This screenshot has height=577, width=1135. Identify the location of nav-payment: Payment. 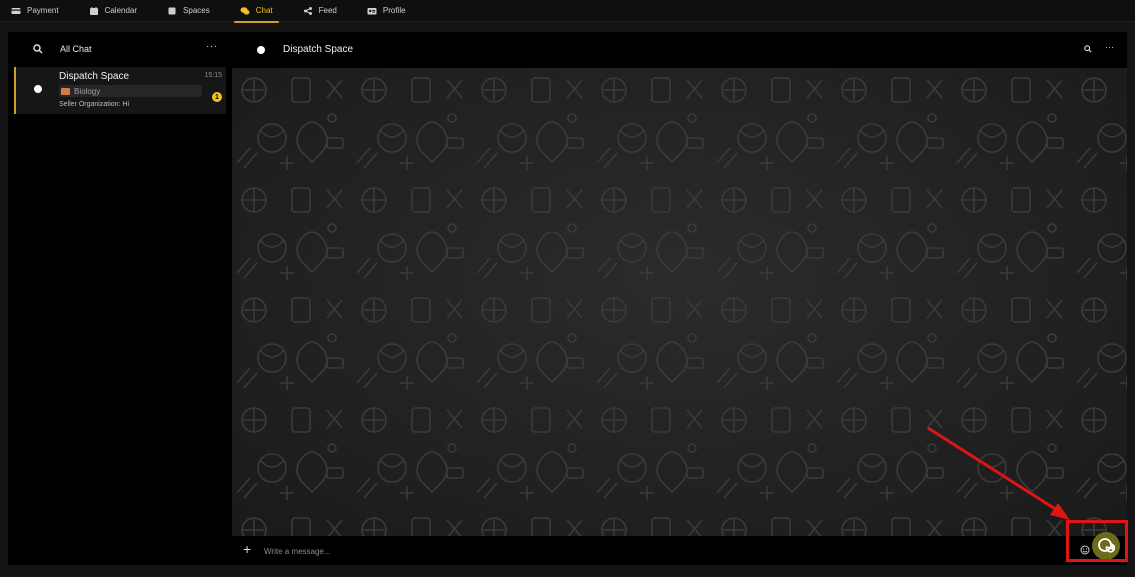
(35, 11).